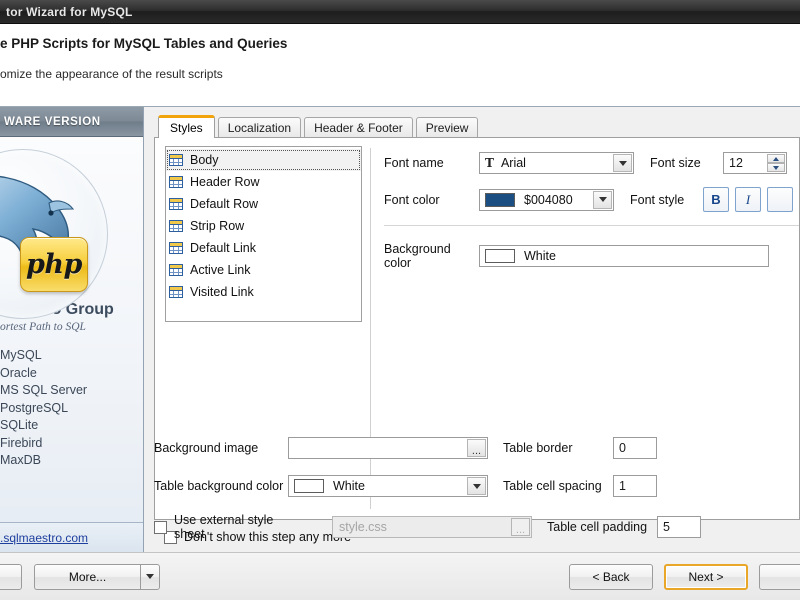 The image size is (800, 600). What do you see at coordinates (20, 460) in the screenshot?
I see `db-item: MaxDB` at bounding box center [20, 460].